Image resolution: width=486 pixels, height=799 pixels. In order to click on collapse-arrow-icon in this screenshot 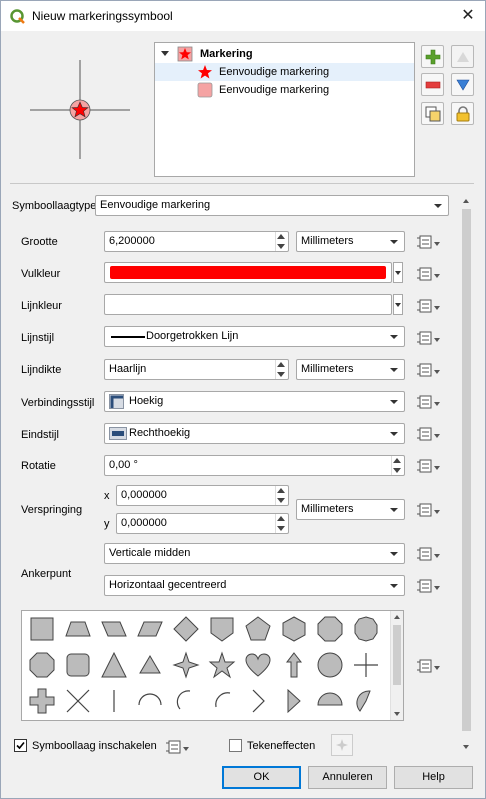, I will do `click(165, 53)`.